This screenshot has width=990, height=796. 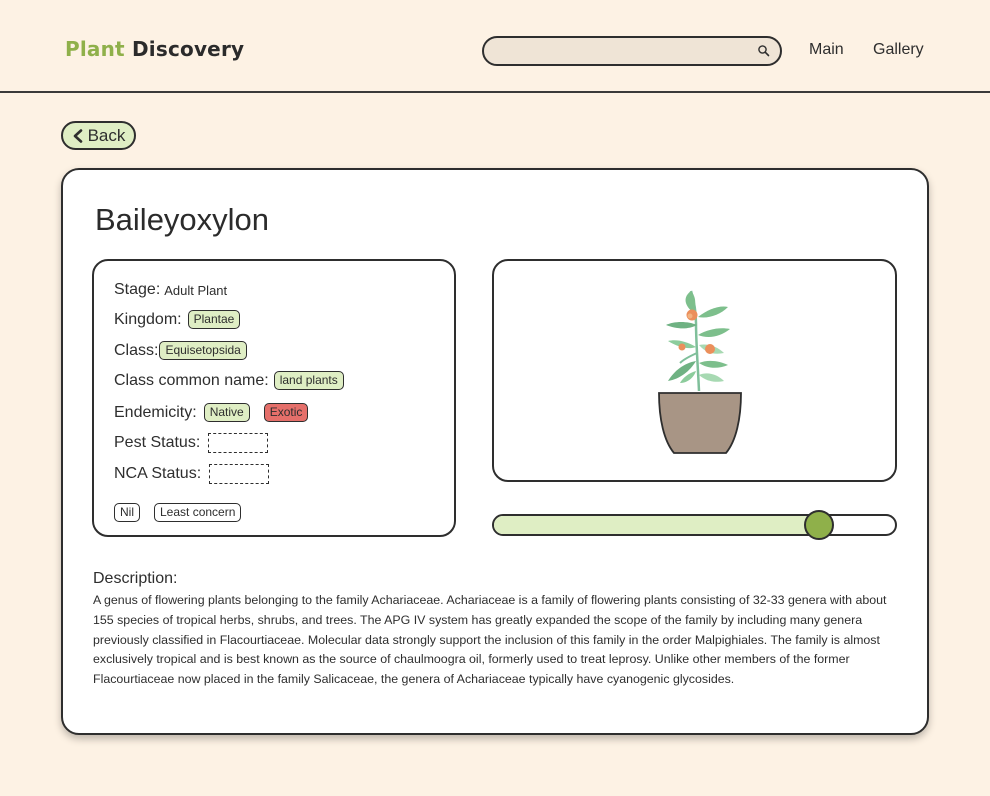 I want to click on back-label: Back, so click(x=106, y=135).